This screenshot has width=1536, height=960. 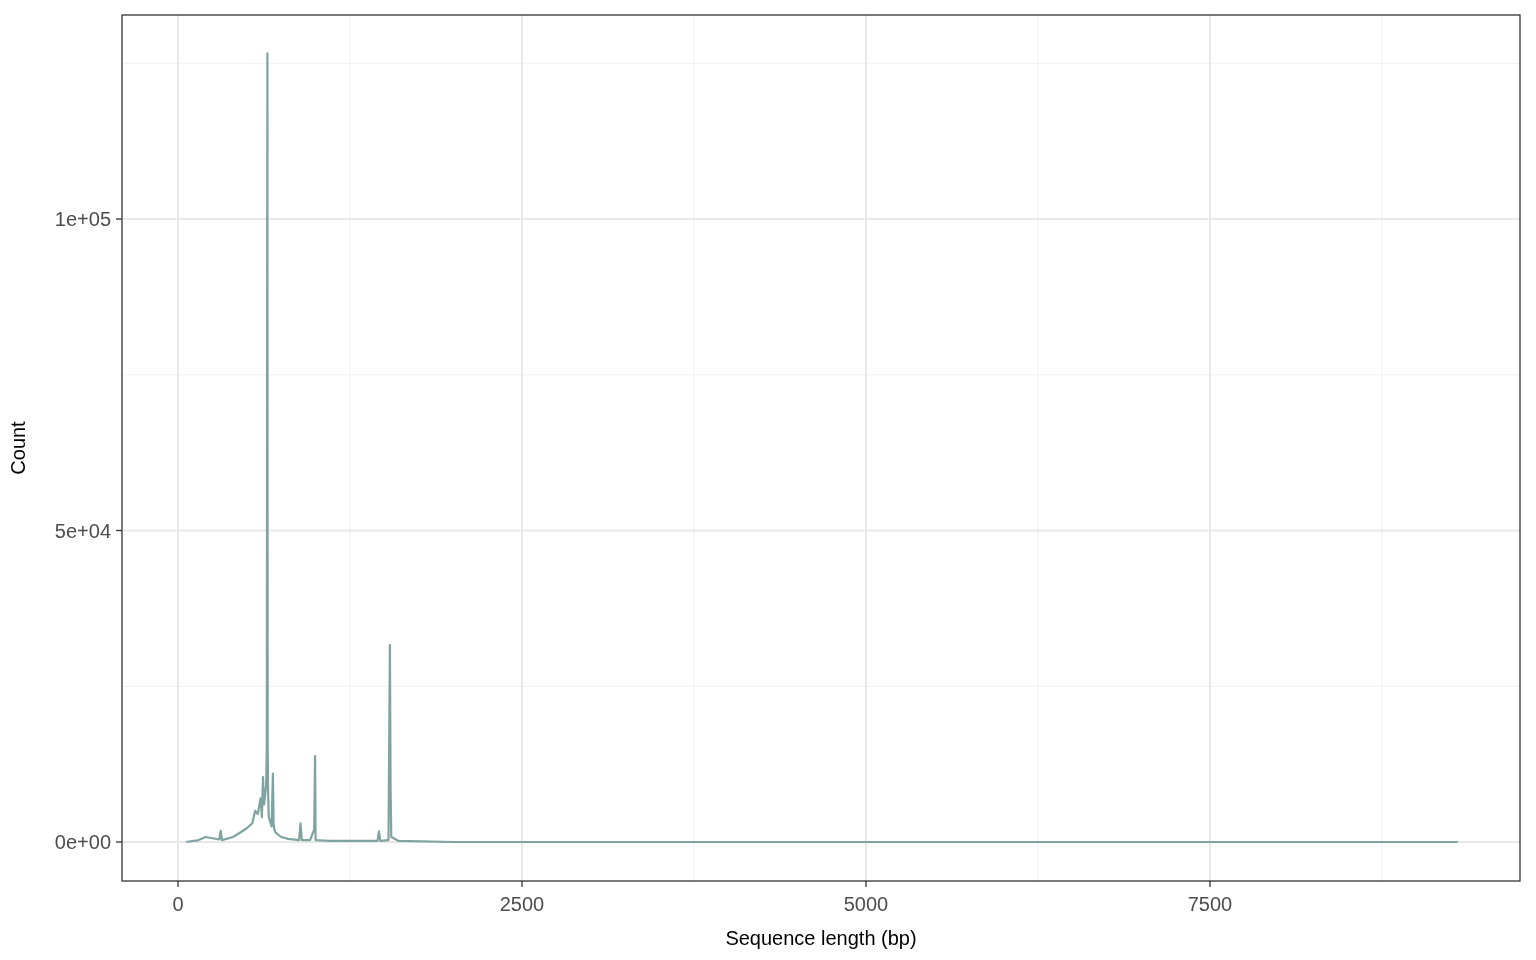 I want to click on x-tick-label: 0, so click(x=178, y=904).